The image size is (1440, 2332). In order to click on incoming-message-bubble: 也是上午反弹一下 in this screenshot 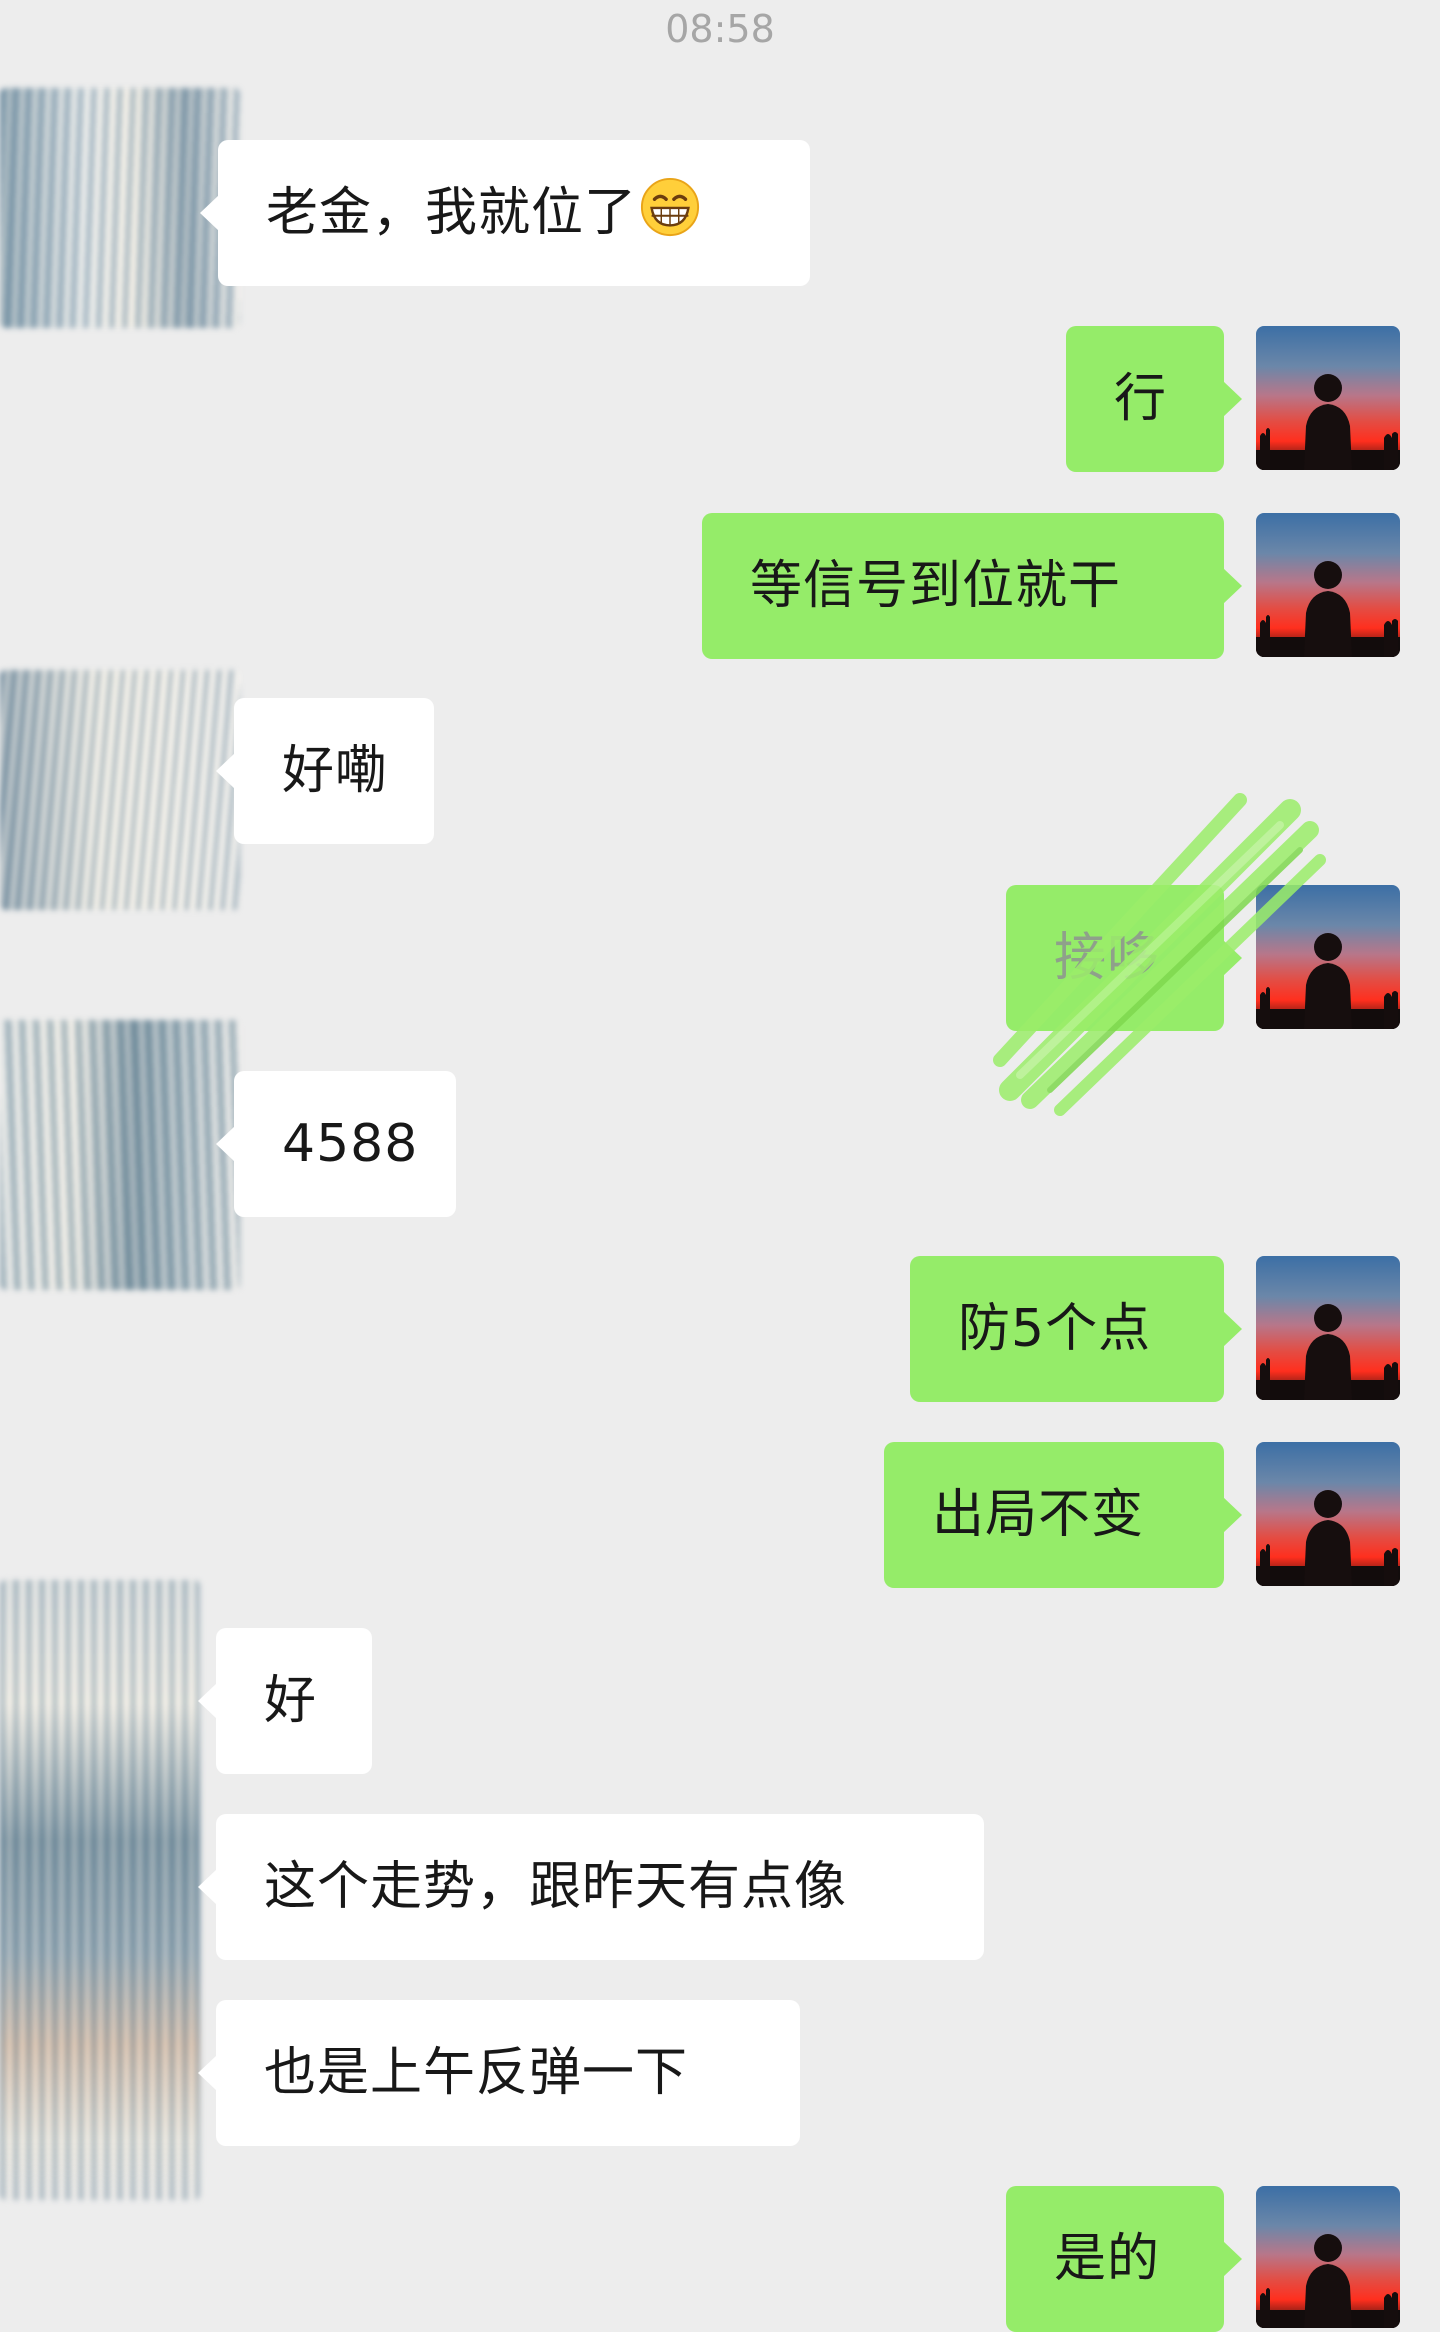, I will do `click(499, 2073)`.